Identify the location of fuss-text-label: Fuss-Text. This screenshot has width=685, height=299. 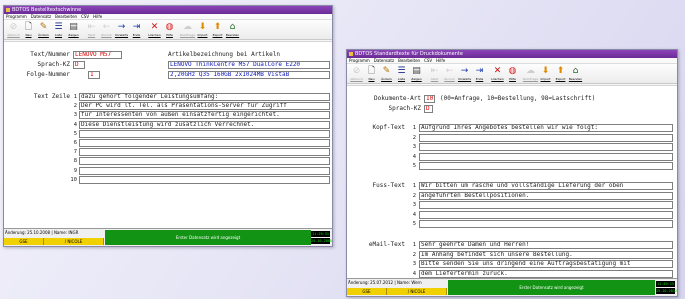
(388, 185).